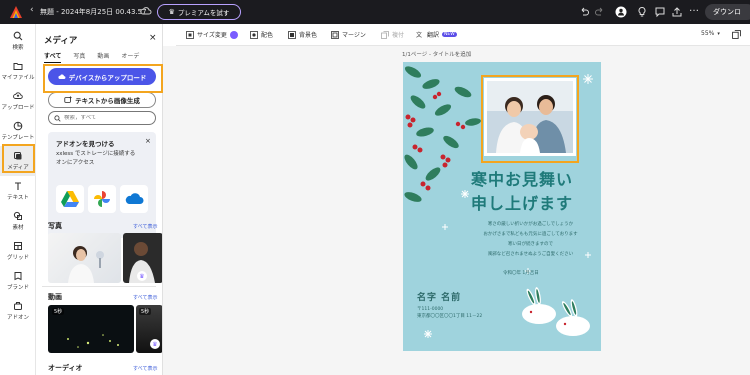 The height and width of the screenshot is (375, 750). I want to click on photo-highlight, so click(530, 119).